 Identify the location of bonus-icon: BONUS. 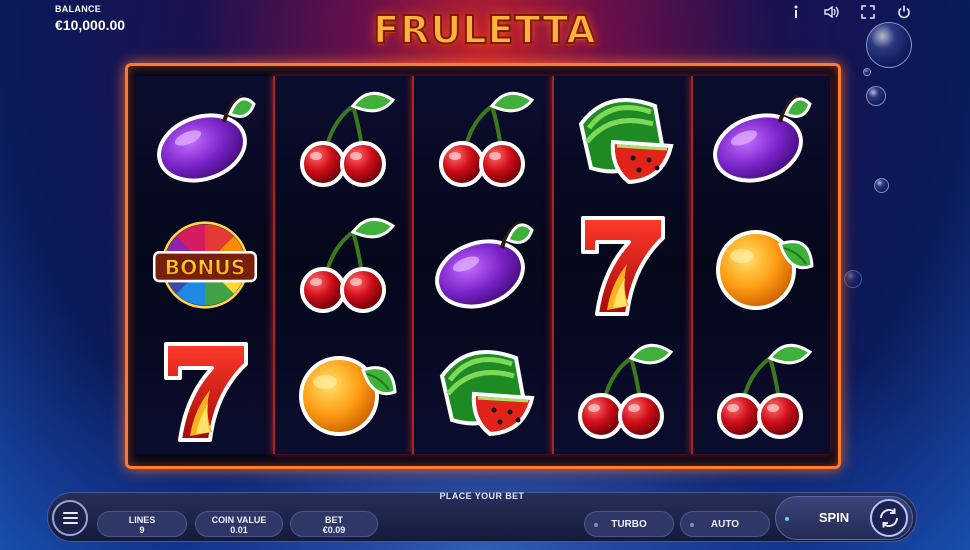
(204, 265).